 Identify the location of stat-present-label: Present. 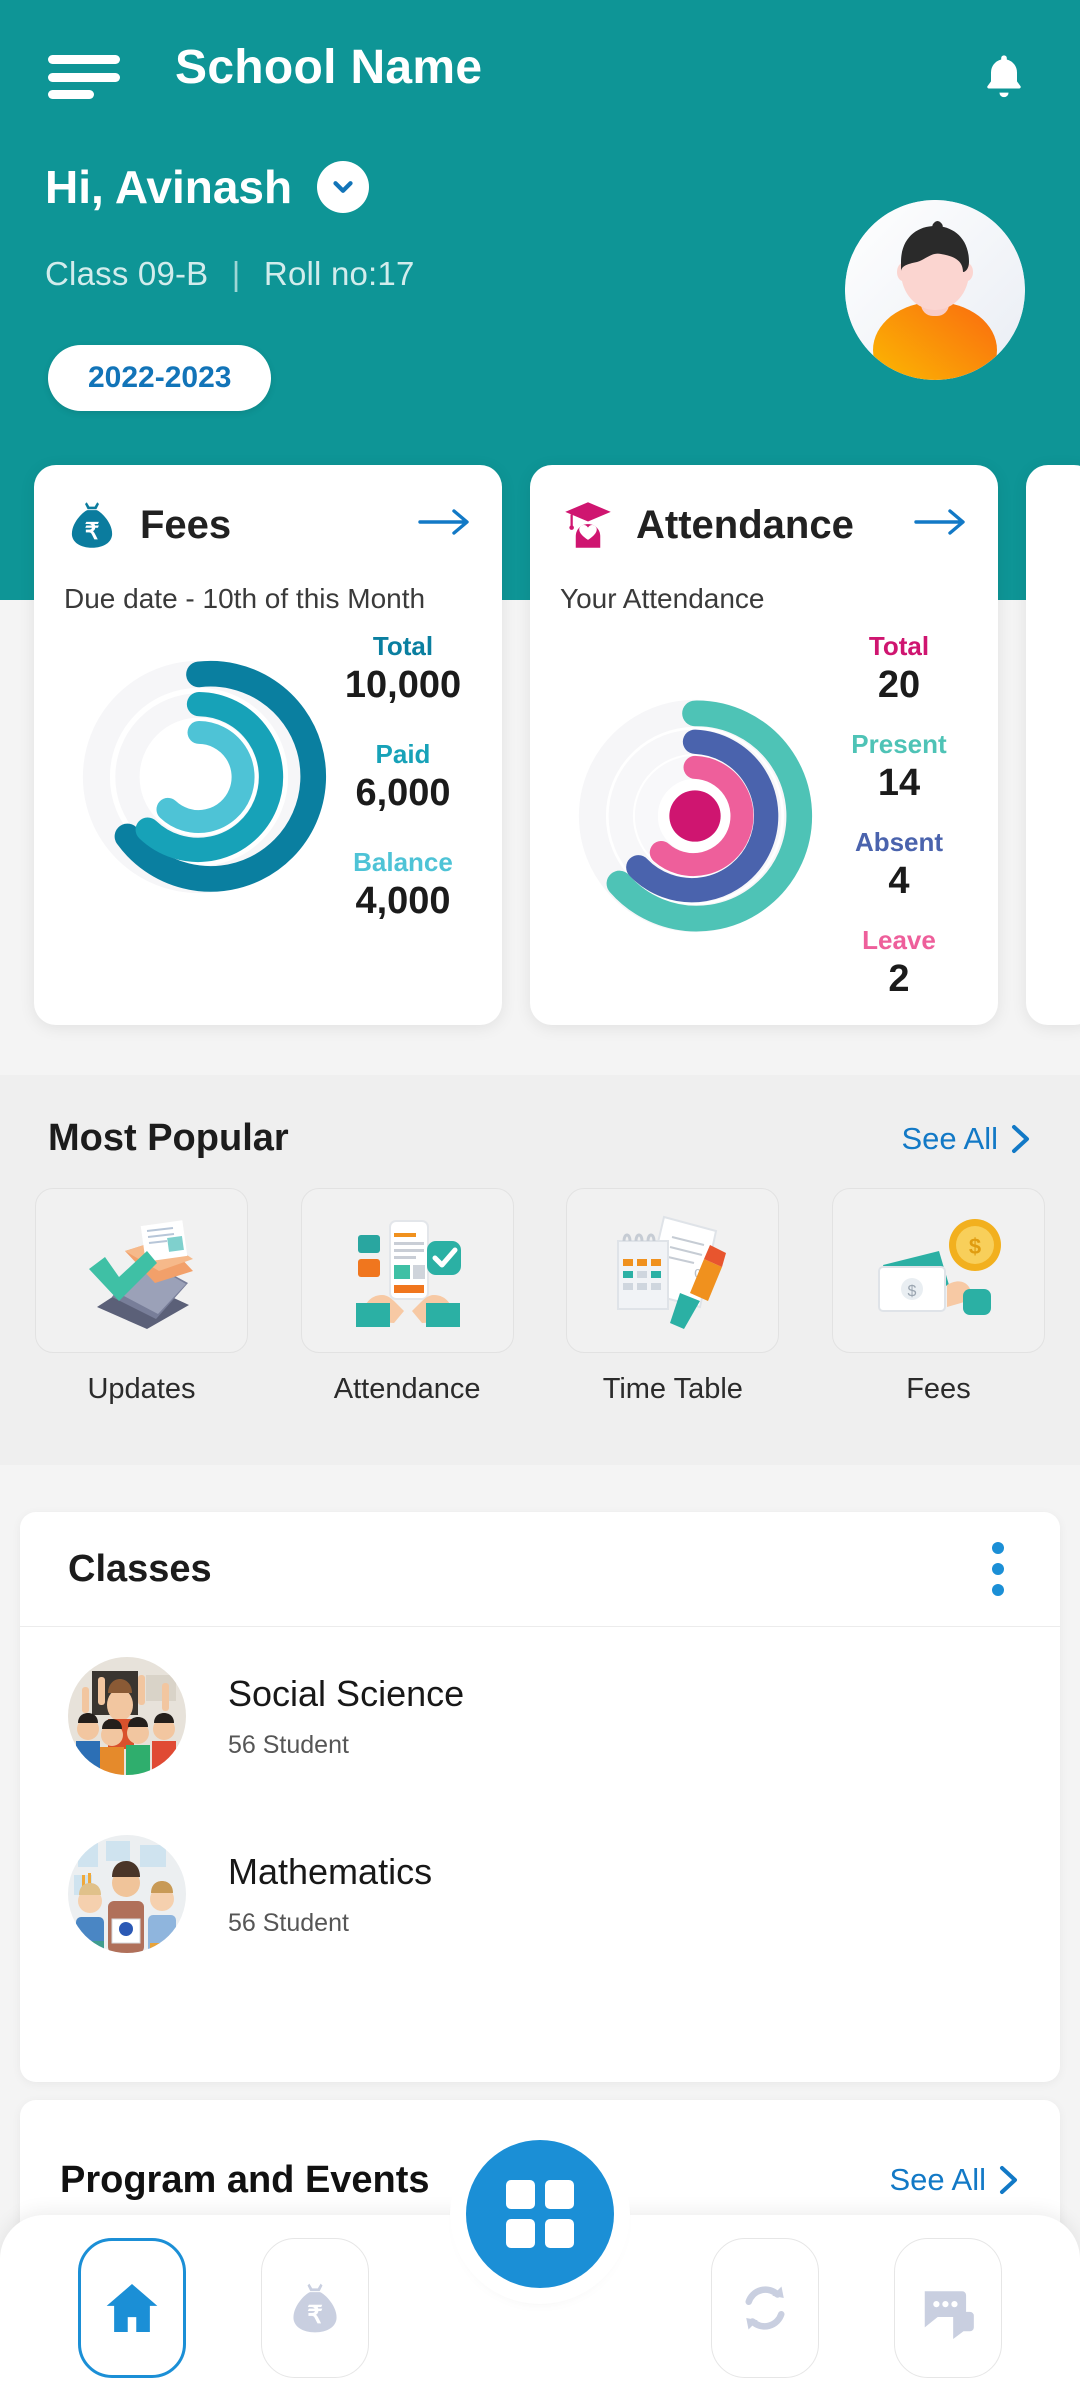
(899, 744).